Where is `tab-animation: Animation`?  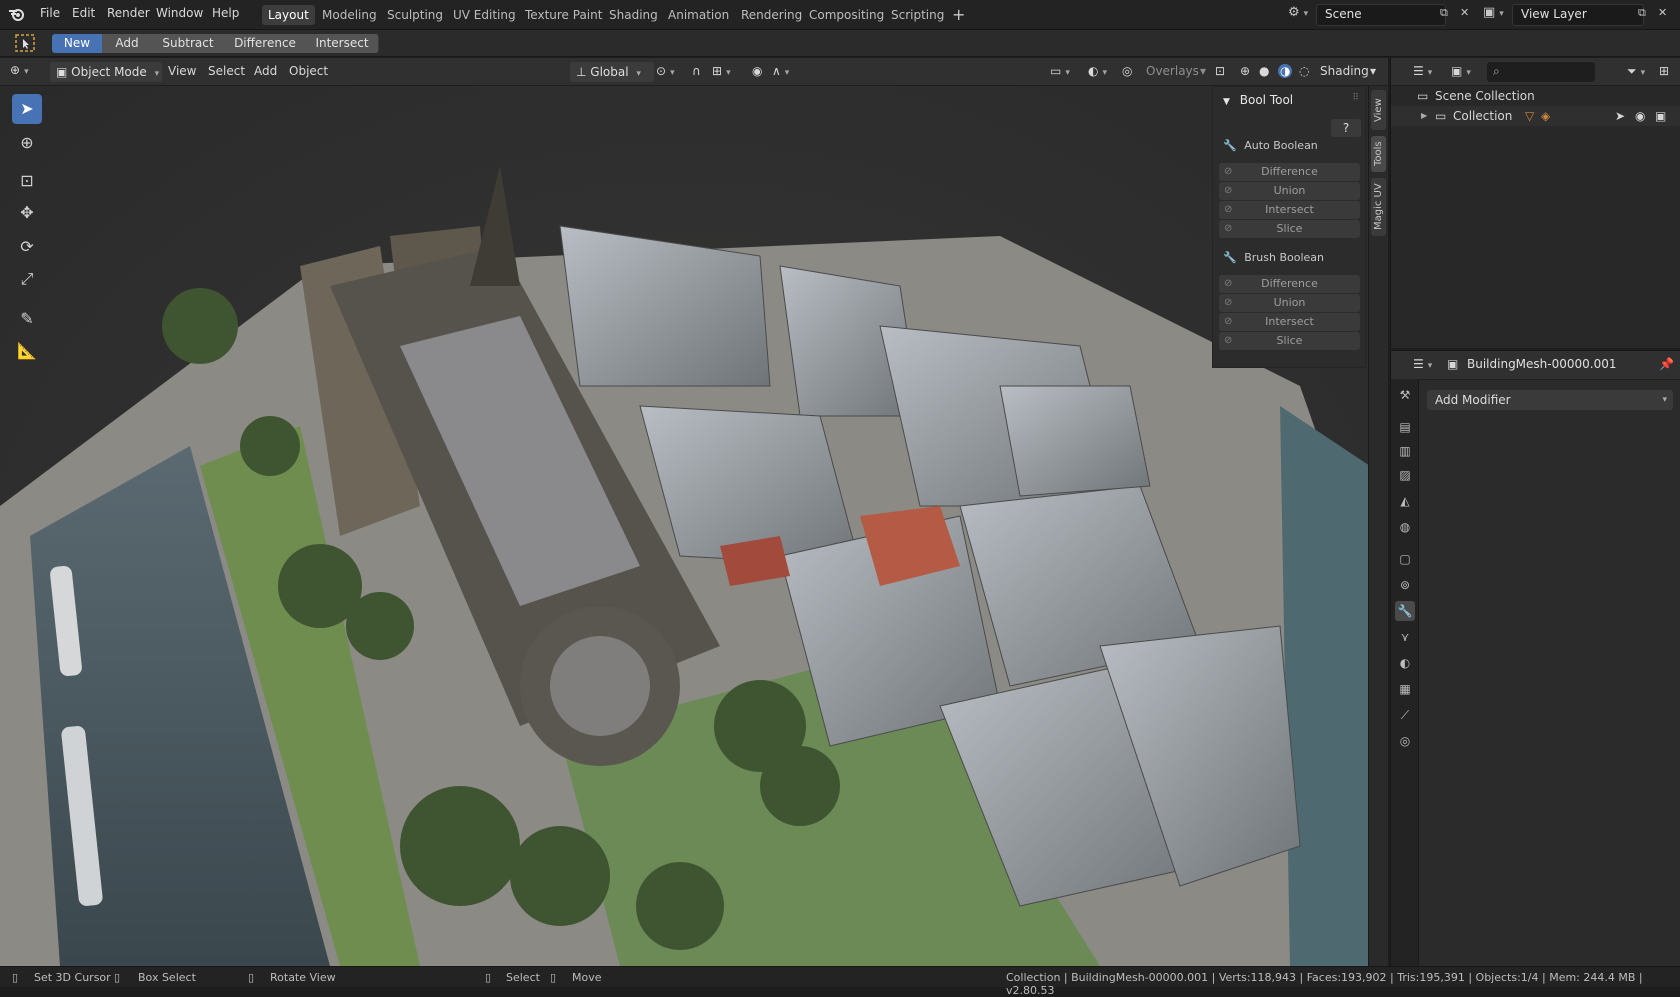
tab-animation: Animation is located at coordinates (698, 15).